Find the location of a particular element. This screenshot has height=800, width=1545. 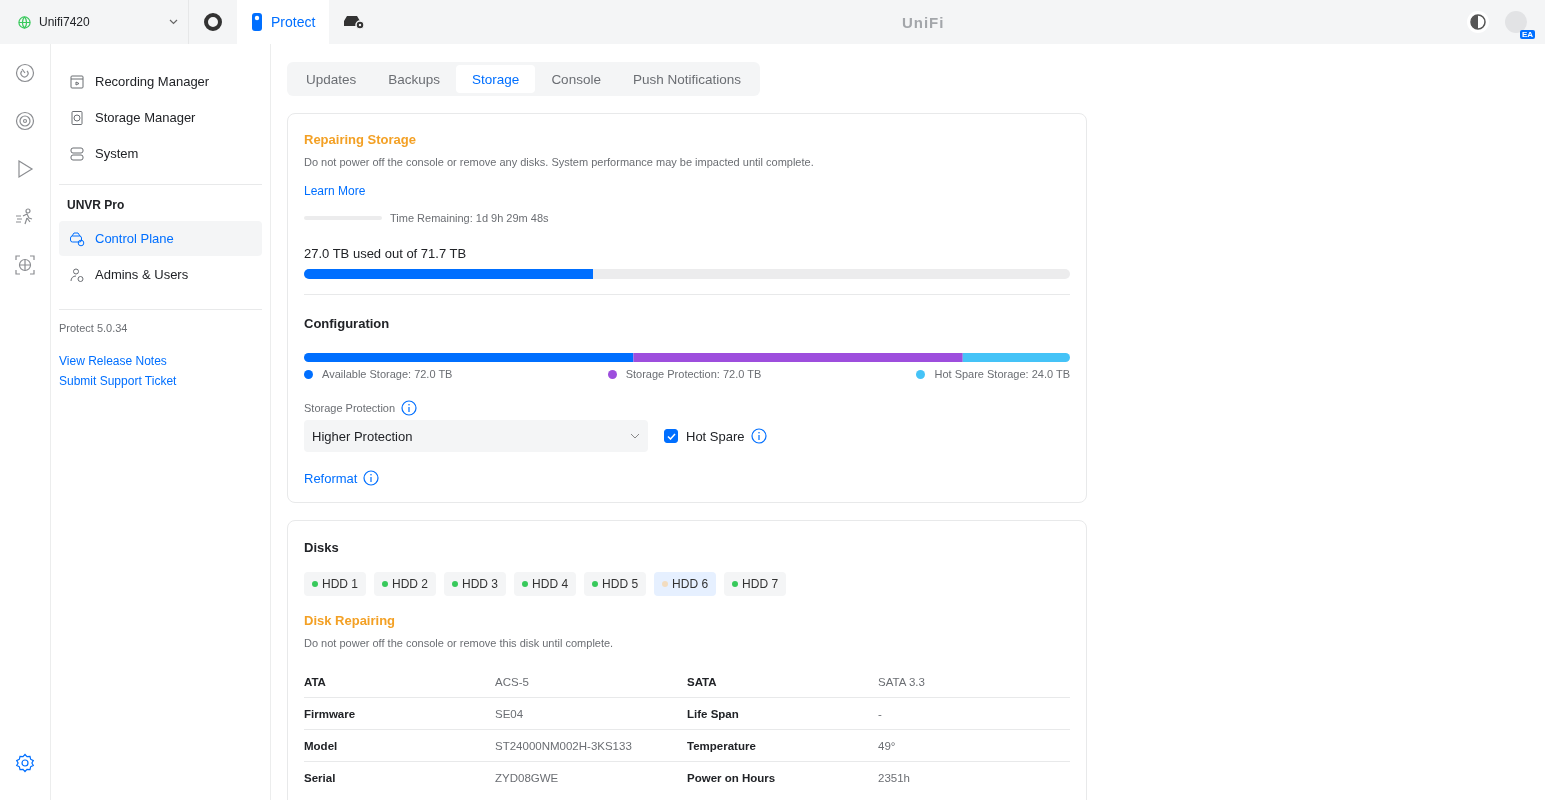

disk-chip: HDD 7 is located at coordinates (755, 584).